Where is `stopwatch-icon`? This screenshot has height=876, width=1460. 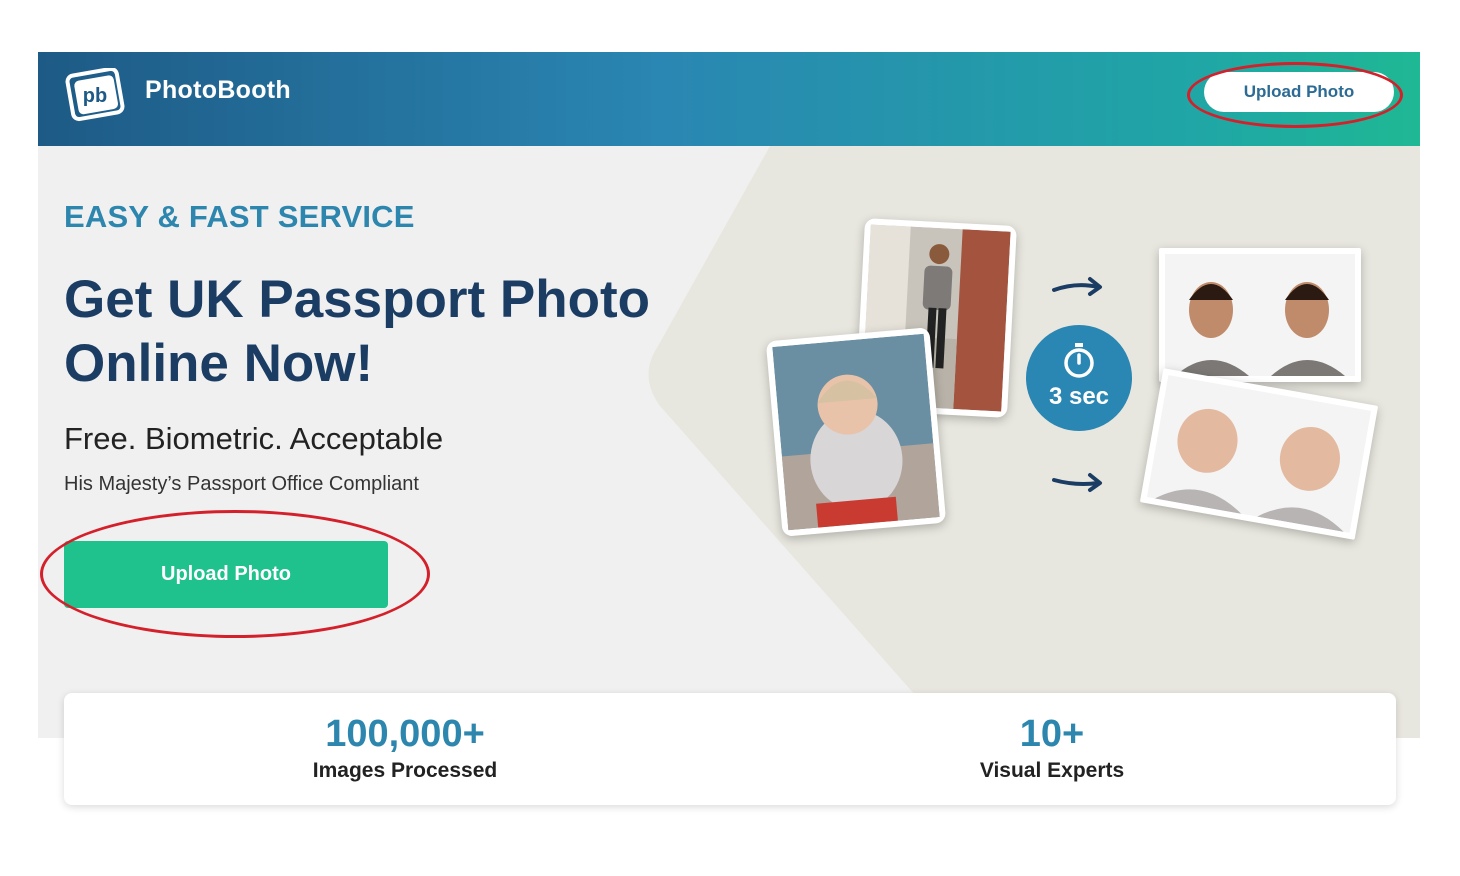
stopwatch-icon is located at coordinates (1079, 360).